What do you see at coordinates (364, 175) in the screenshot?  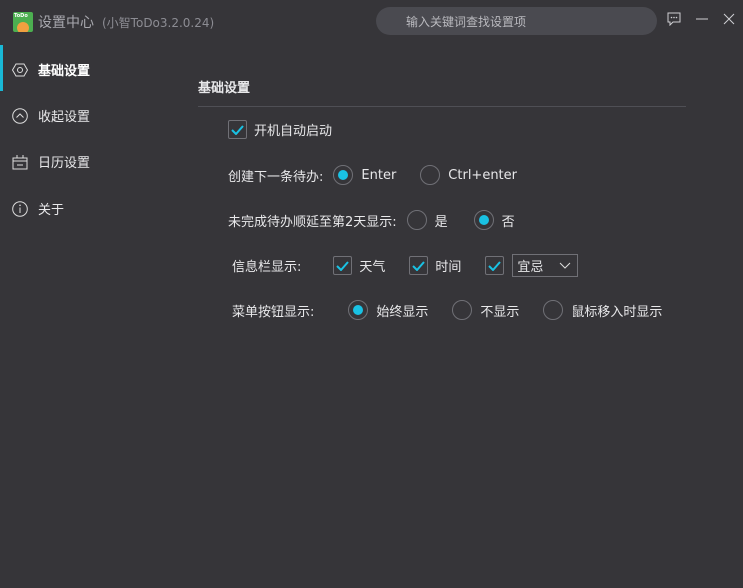 I see `radio-enter: Enter` at bounding box center [364, 175].